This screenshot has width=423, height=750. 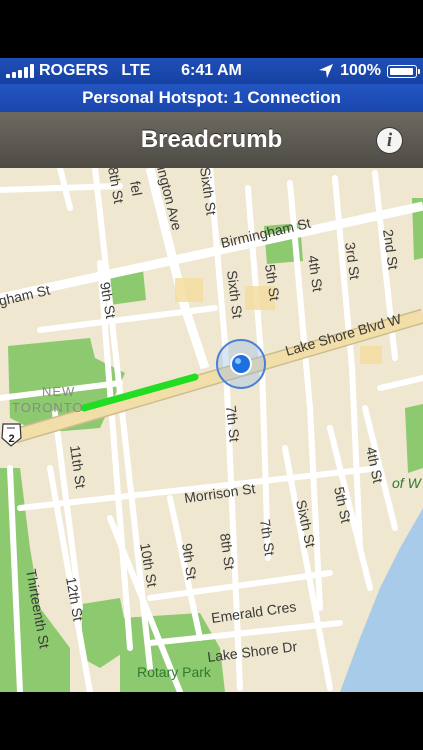 I want to click on current-location-marker, so click(x=241, y=364).